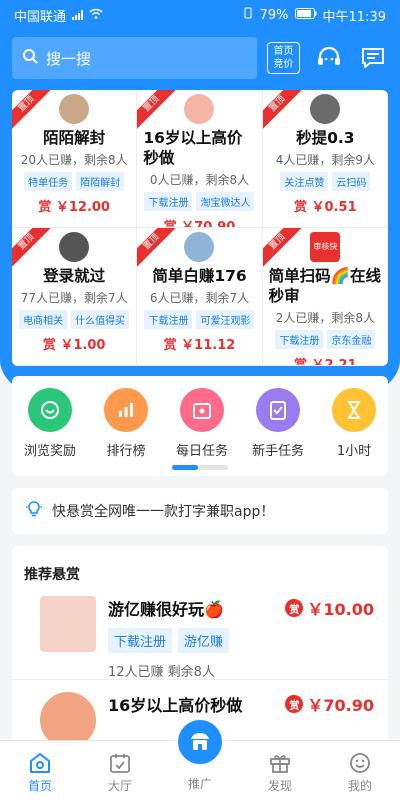 This screenshot has height=800, width=400. Describe the element at coordinates (119, 786) in the screenshot. I see `tab-label: 大厅` at that location.